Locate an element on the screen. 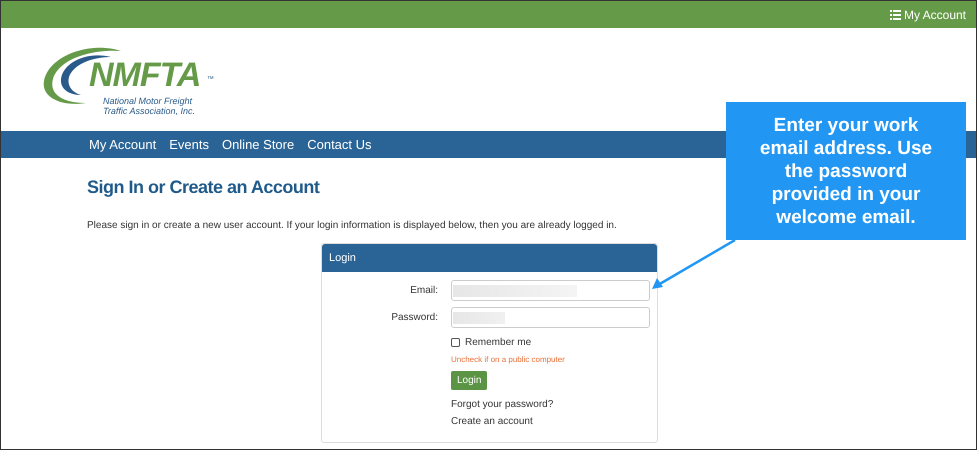  nav-link: My Account is located at coordinates (122, 144).